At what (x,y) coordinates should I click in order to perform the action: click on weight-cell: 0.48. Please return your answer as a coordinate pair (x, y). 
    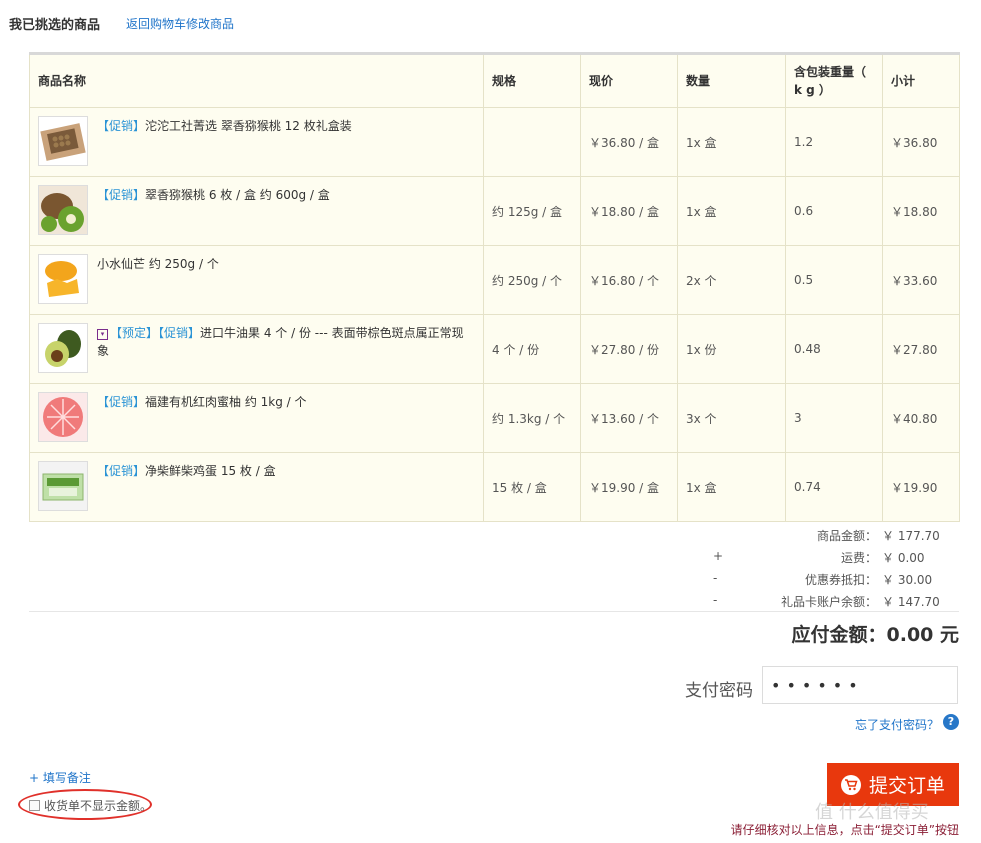
    Looking at the image, I should click on (834, 349).